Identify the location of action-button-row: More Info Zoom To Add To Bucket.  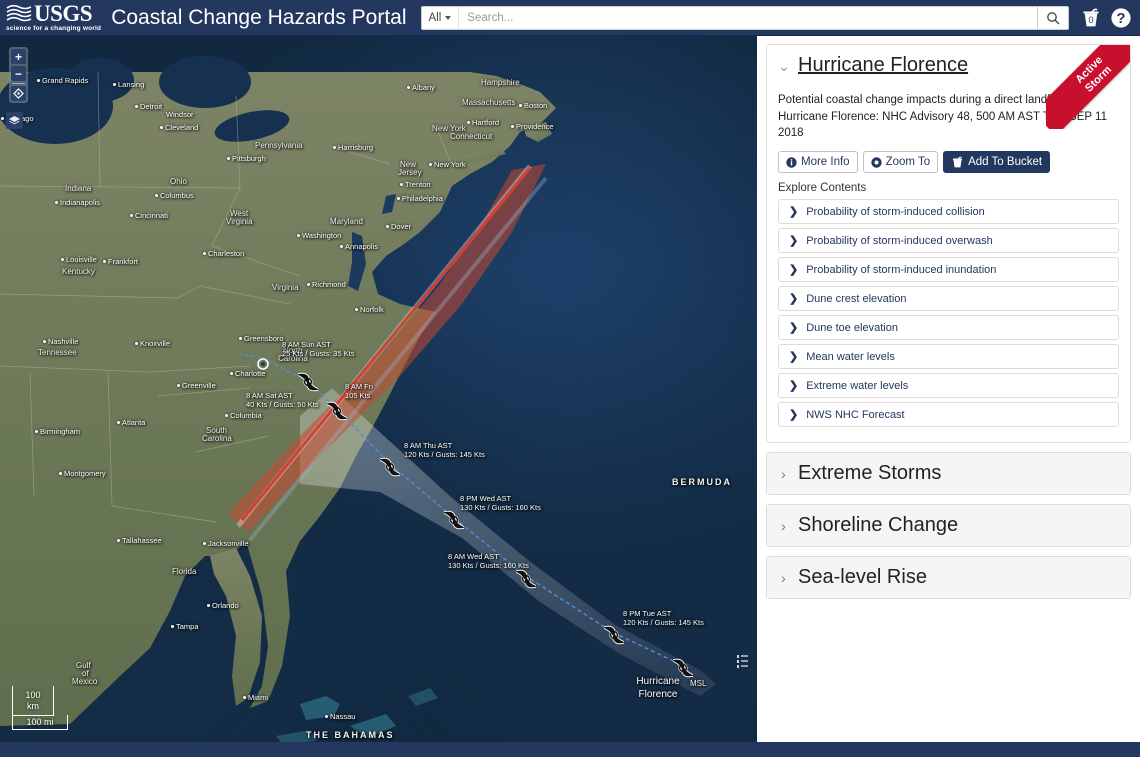
(948, 162).